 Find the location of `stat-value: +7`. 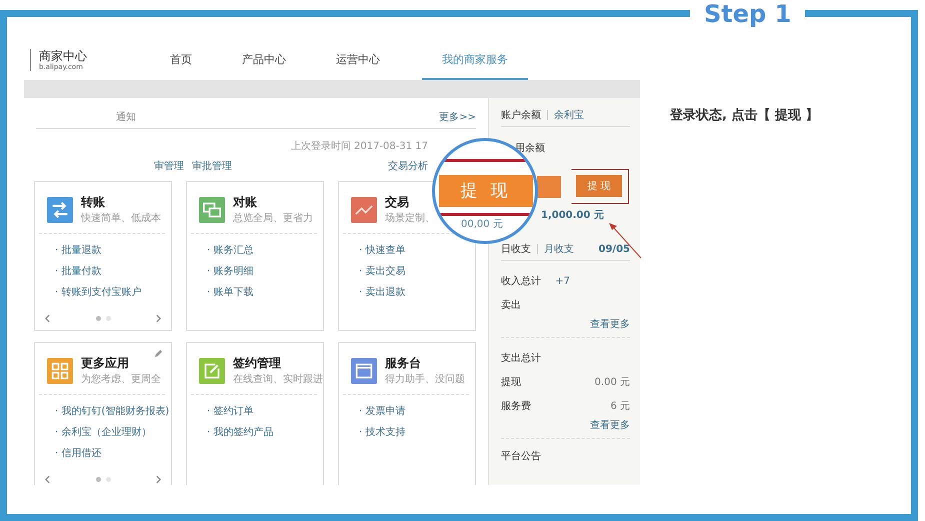

stat-value: +7 is located at coordinates (562, 281).